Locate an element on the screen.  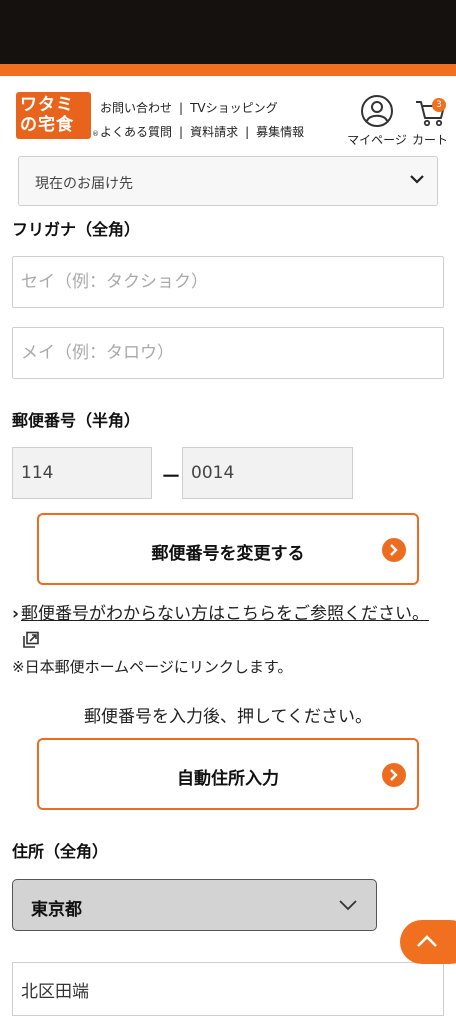
auto-address-label: 自動住所入力 is located at coordinates (228, 779).